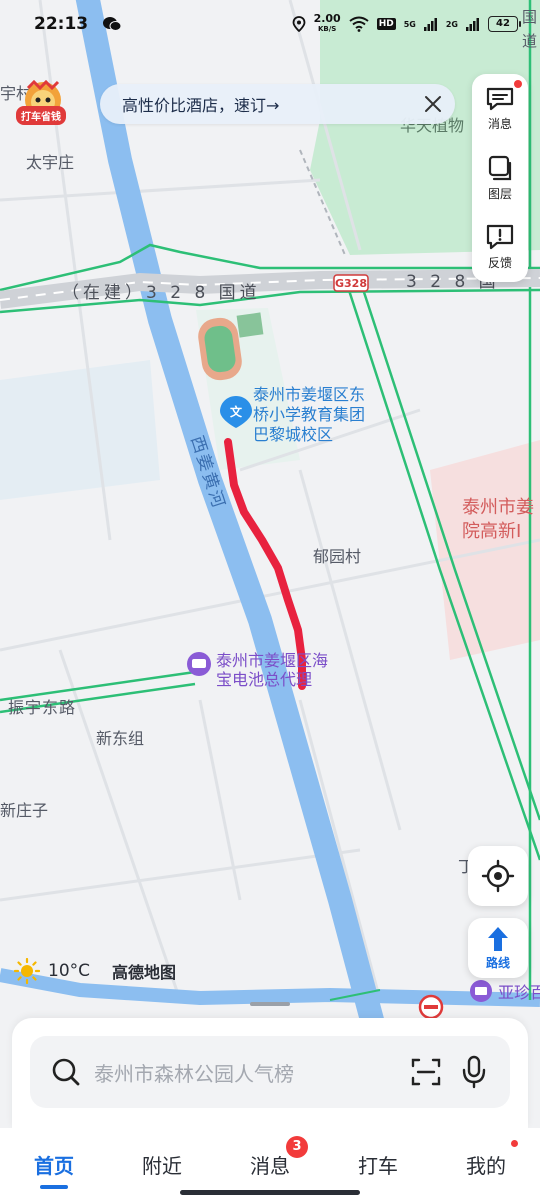 This screenshot has width=540, height=1200. What do you see at coordinates (42, 707) in the screenshot?
I see `map-label-zhenyu-road: 振宇东路` at bounding box center [42, 707].